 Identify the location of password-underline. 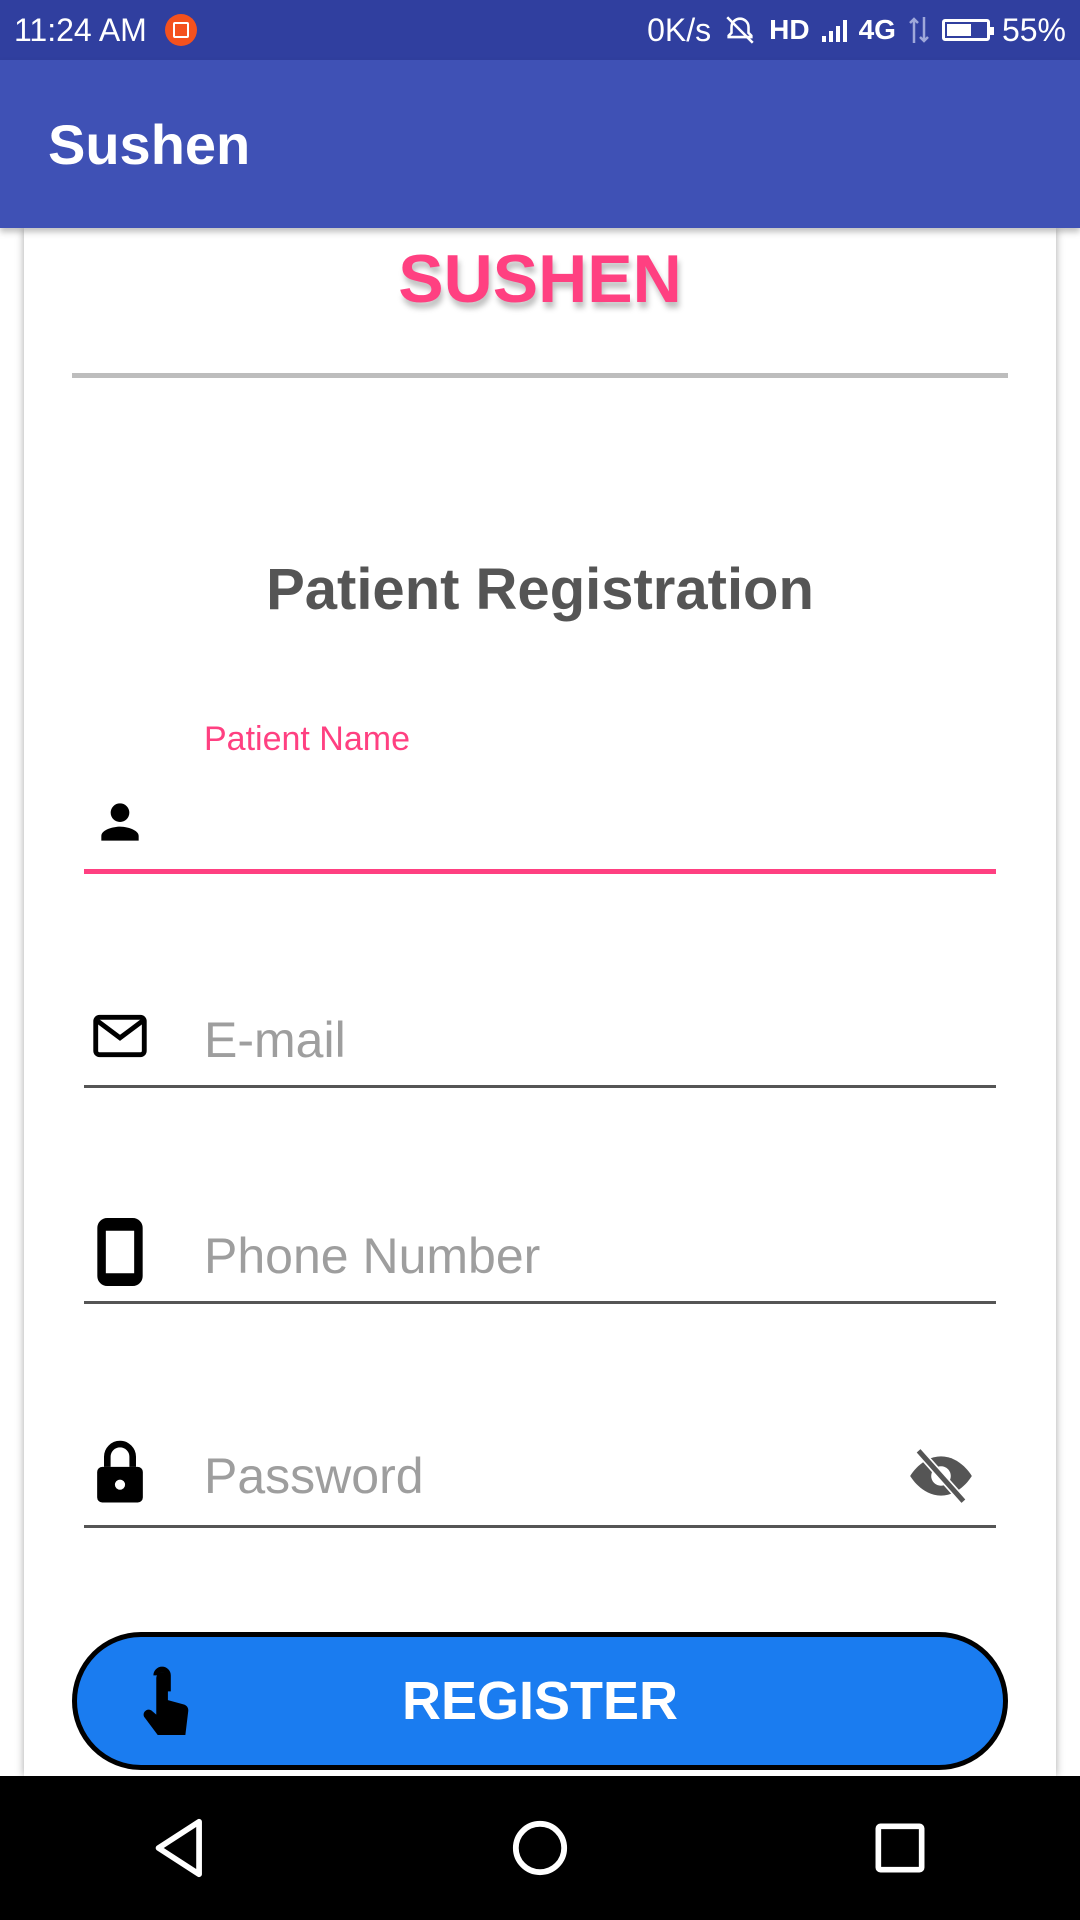
(540, 1526).